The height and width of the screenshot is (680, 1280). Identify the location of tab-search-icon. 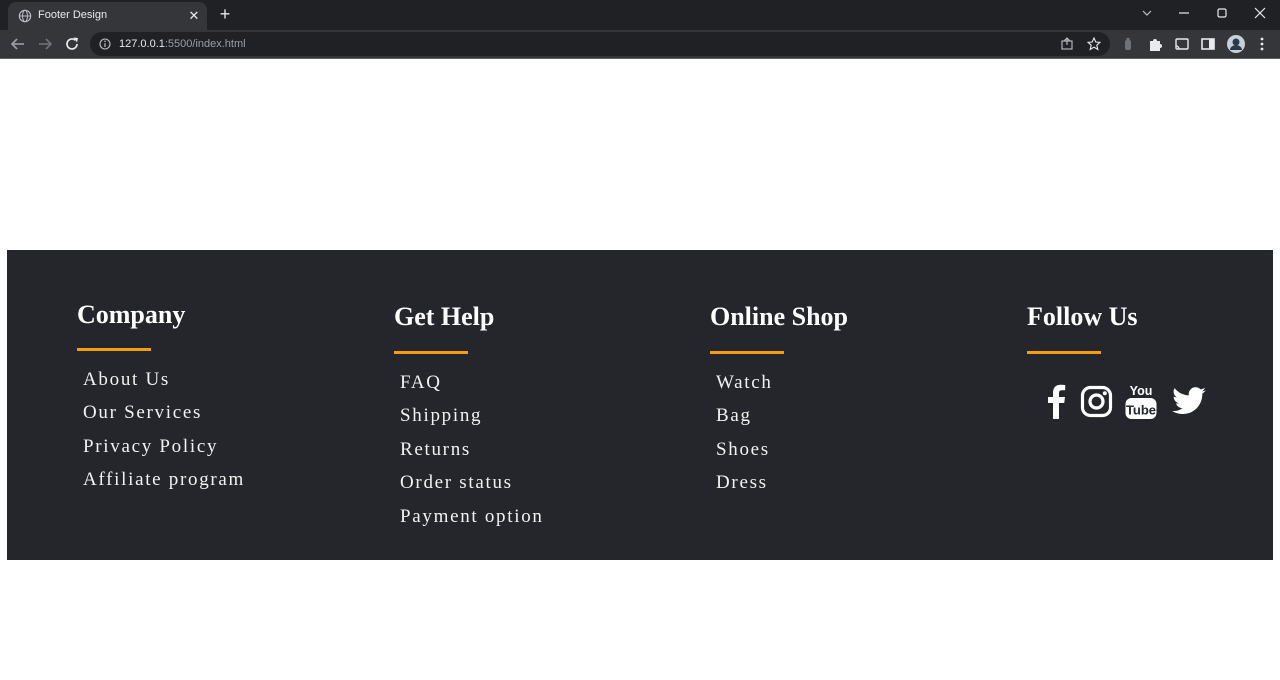
(1147, 13).